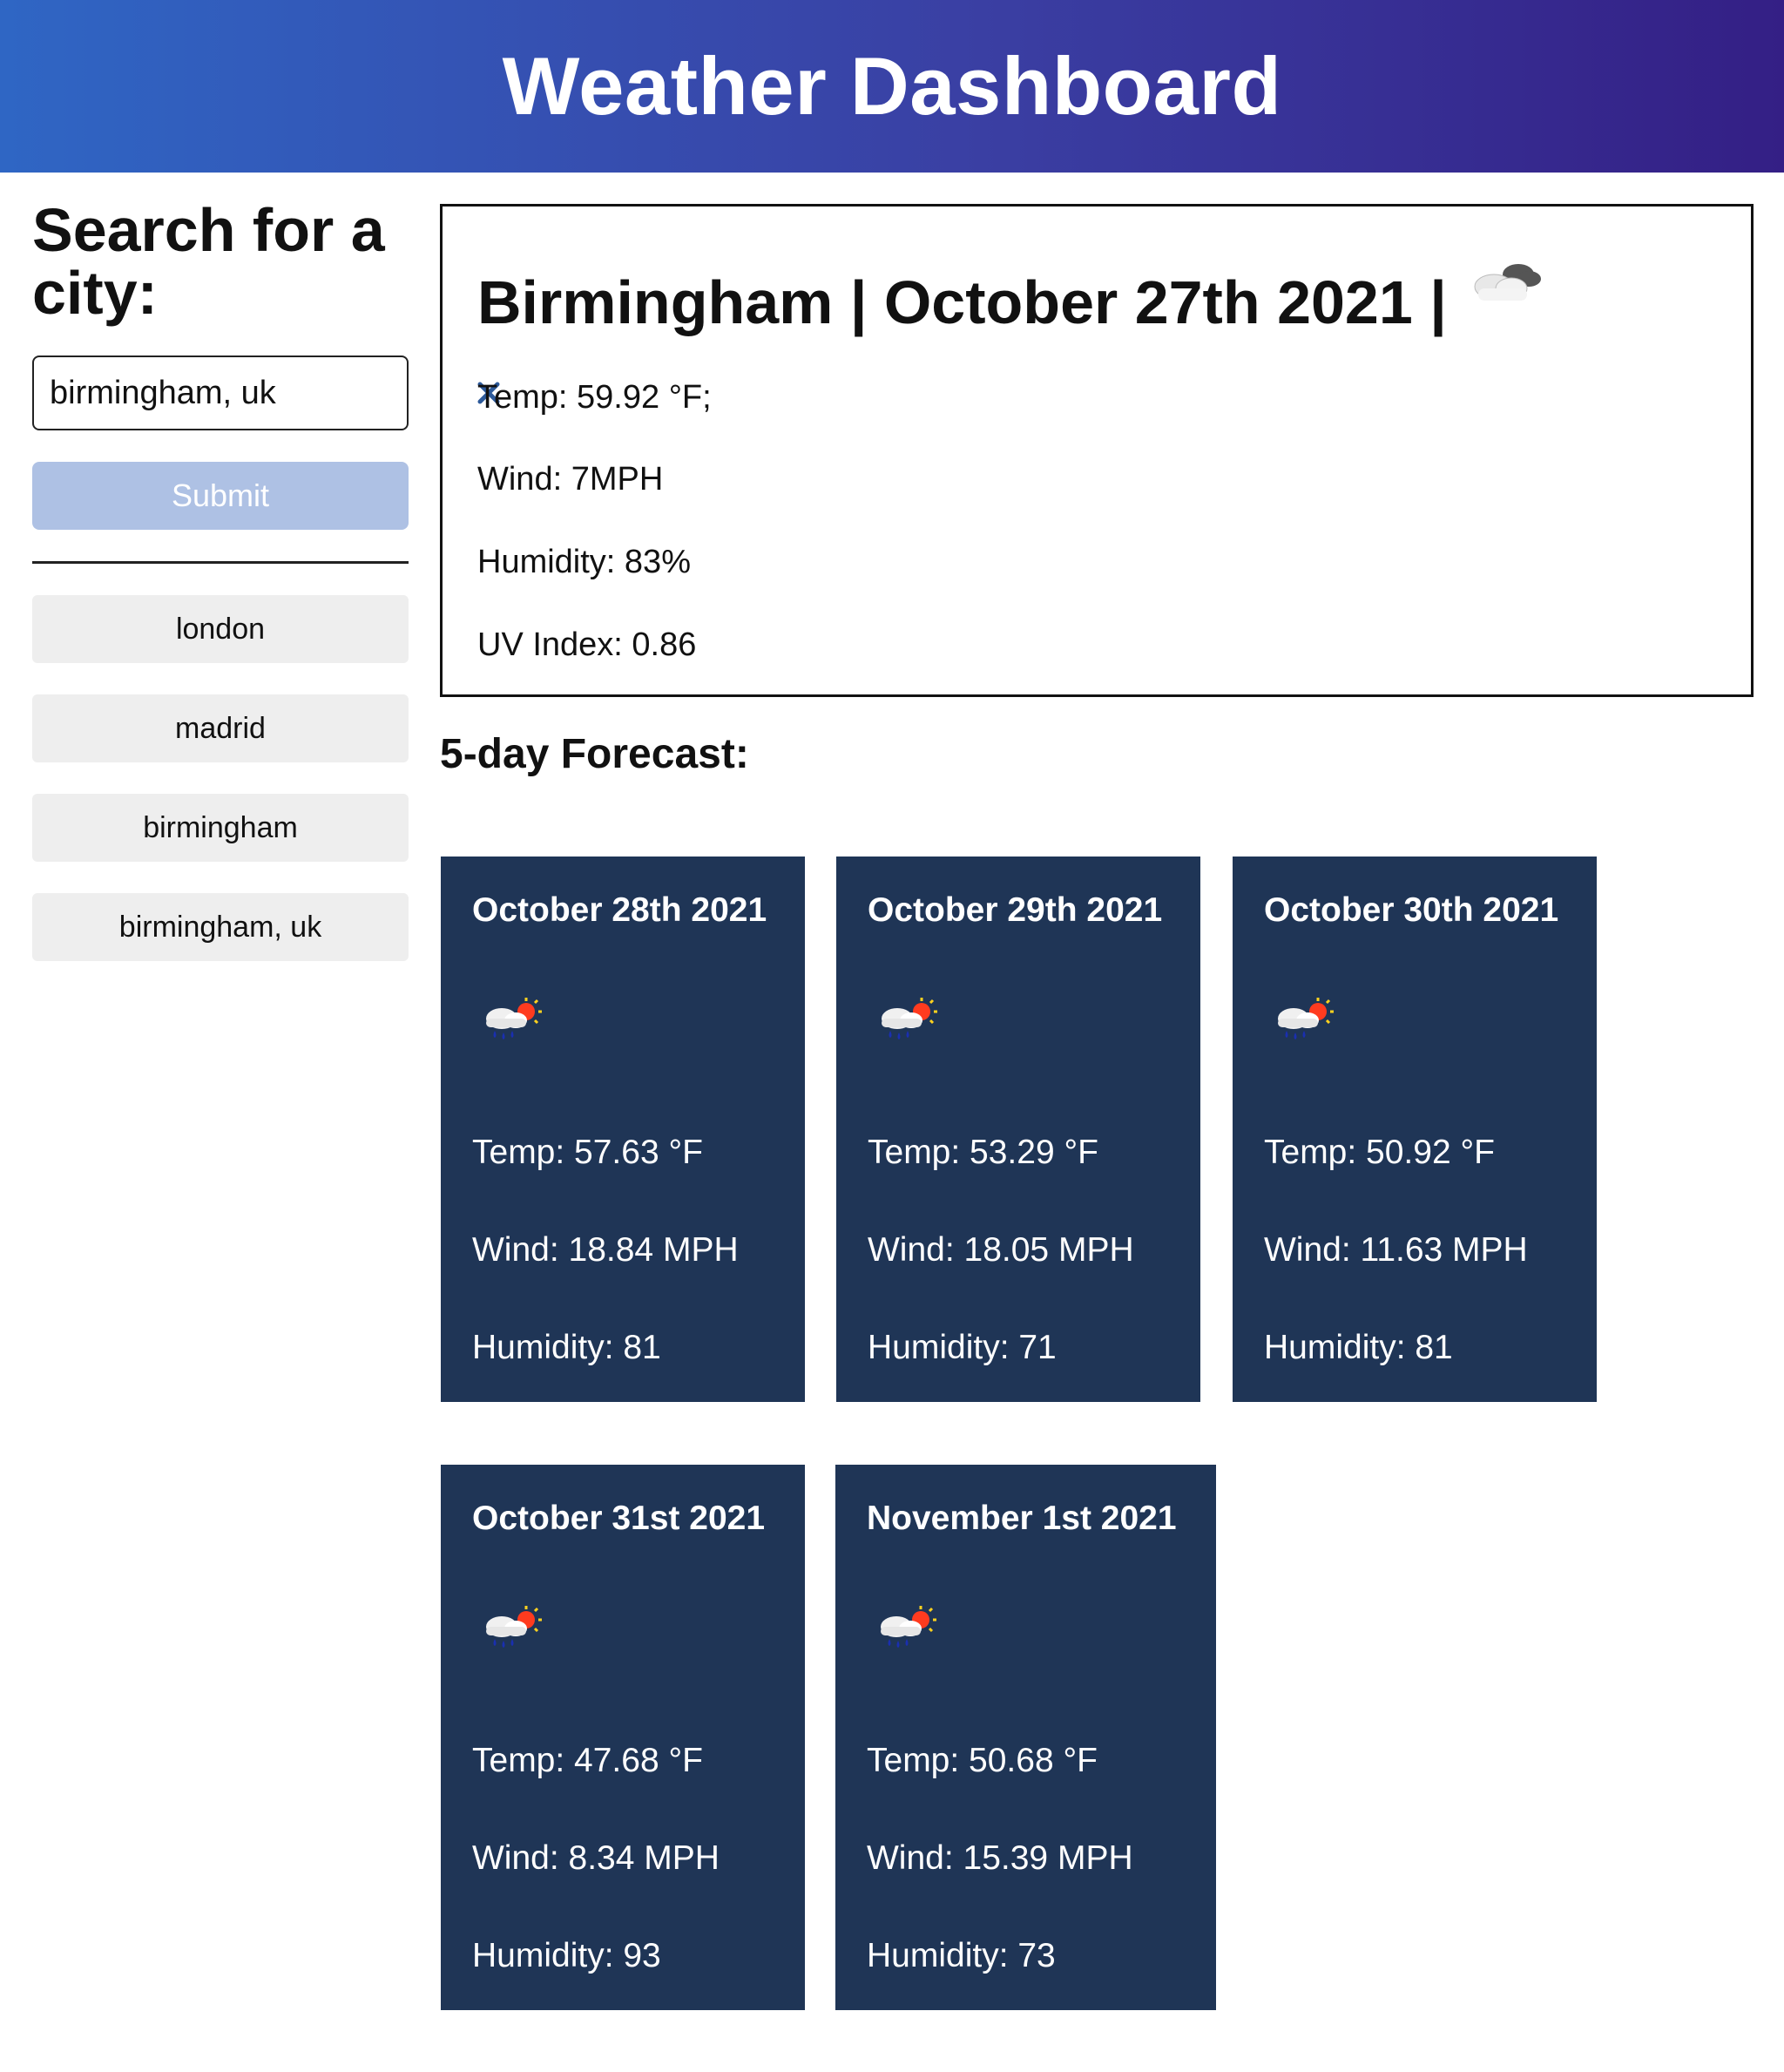  What do you see at coordinates (961, 1956) in the screenshot?
I see `forecast-humidity: Humidity: 73` at bounding box center [961, 1956].